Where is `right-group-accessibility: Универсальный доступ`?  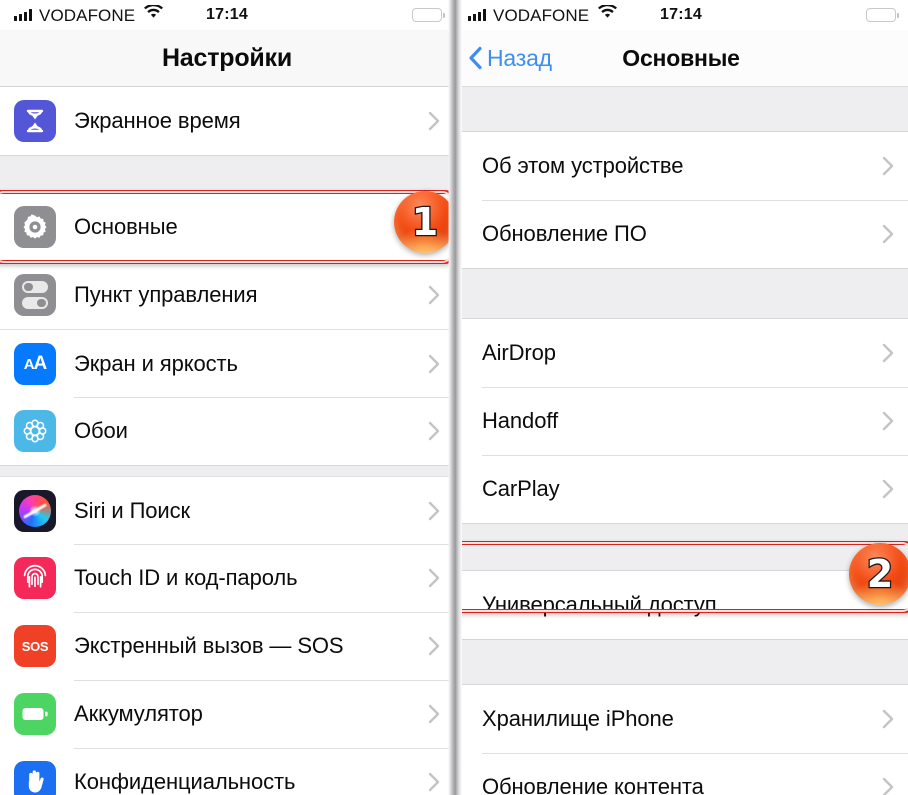
right-group-accessibility: Универсальный доступ is located at coordinates (681, 605).